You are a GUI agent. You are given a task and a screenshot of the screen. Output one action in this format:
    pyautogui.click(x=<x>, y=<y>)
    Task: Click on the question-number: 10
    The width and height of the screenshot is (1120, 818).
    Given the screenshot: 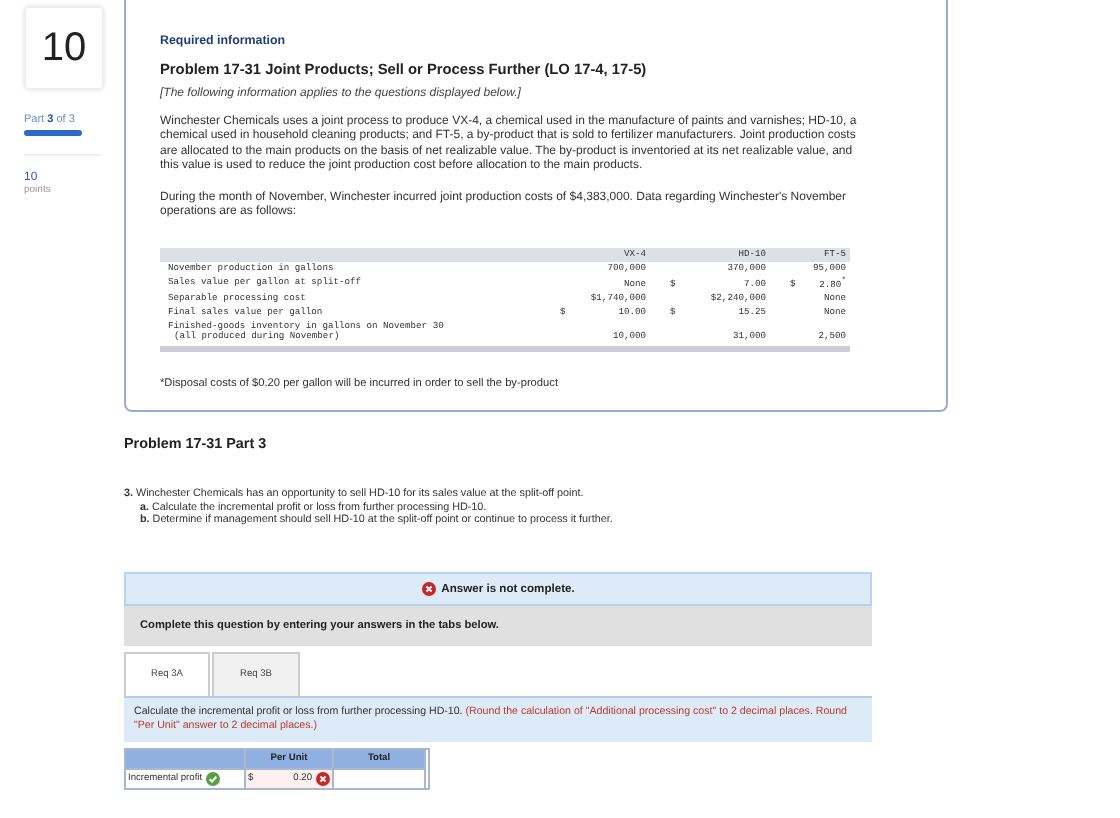 What is the action you would take?
    pyautogui.click(x=64, y=48)
    